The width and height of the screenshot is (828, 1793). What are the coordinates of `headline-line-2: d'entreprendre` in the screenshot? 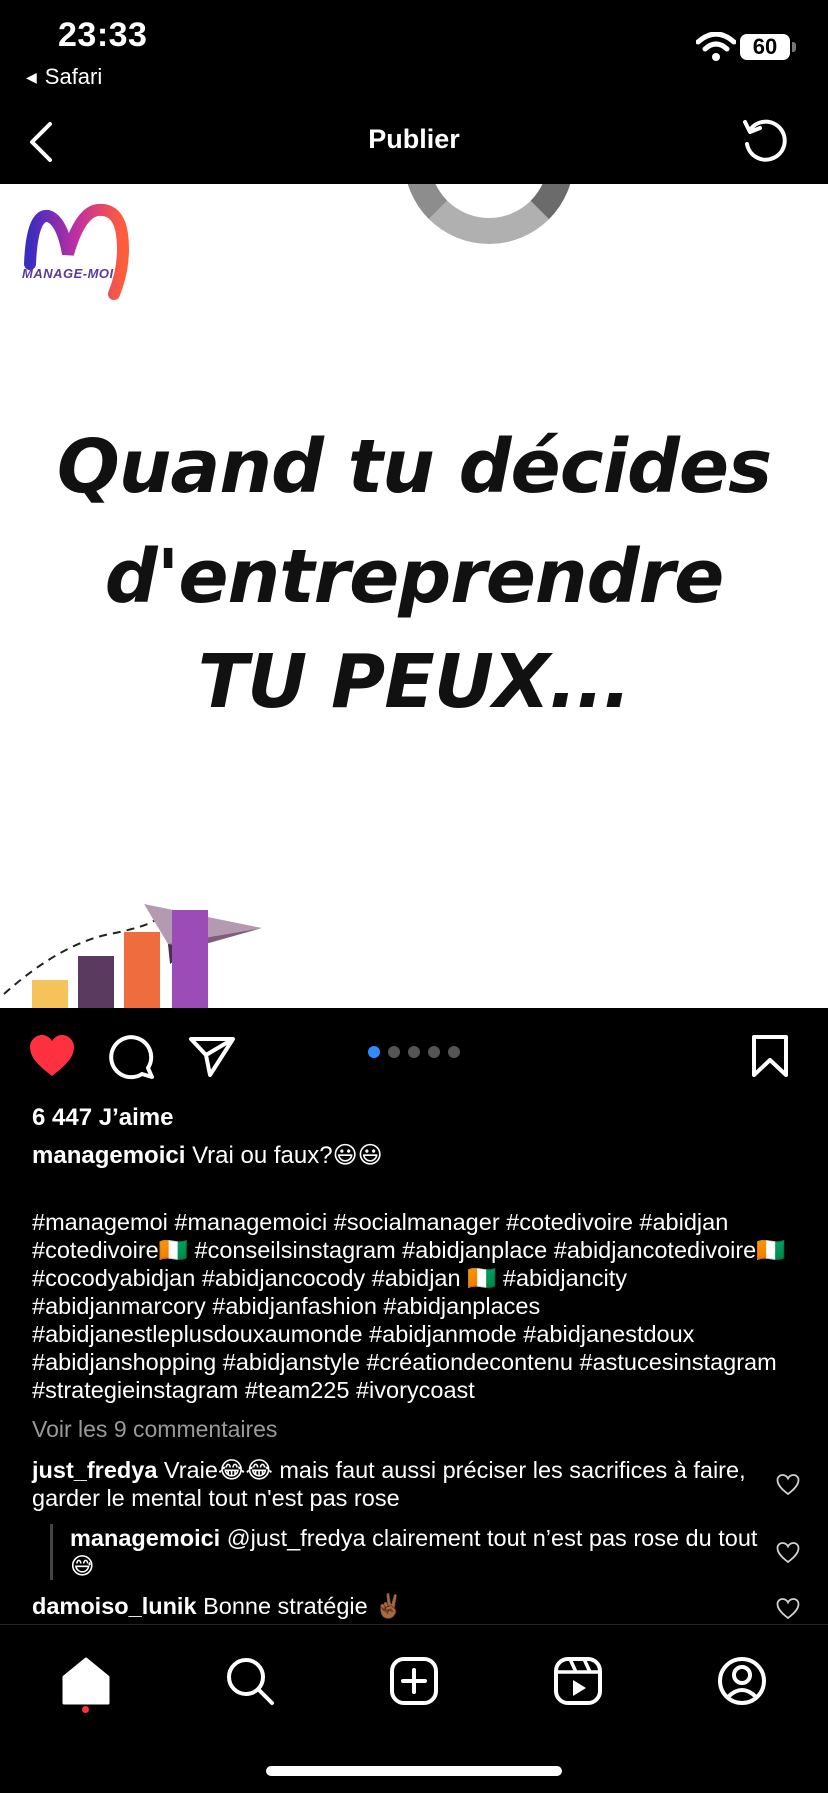 It's located at (414, 577).